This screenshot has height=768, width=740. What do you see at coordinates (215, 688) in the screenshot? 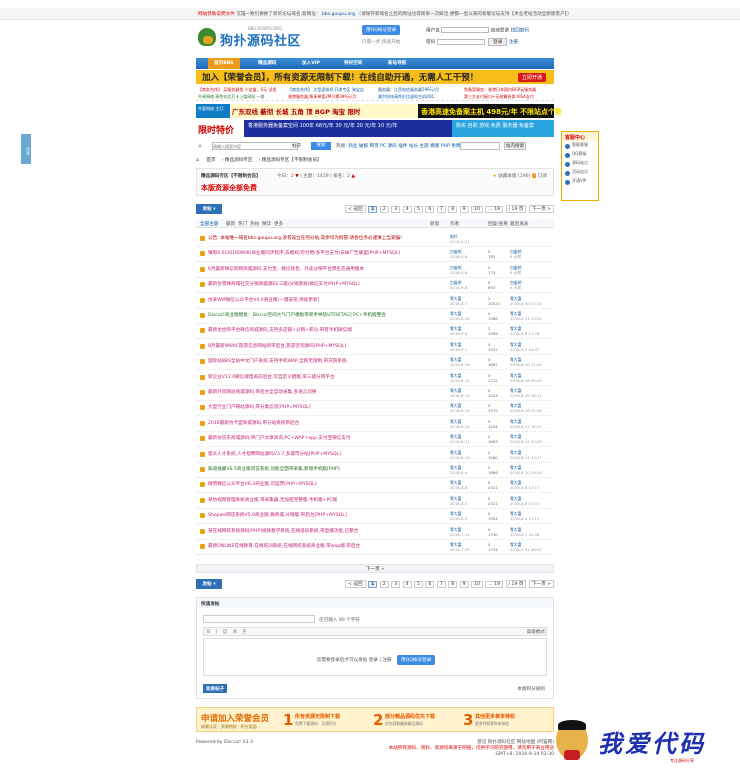
I see `submit-post-button: 发表帖子` at bounding box center [215, 688].